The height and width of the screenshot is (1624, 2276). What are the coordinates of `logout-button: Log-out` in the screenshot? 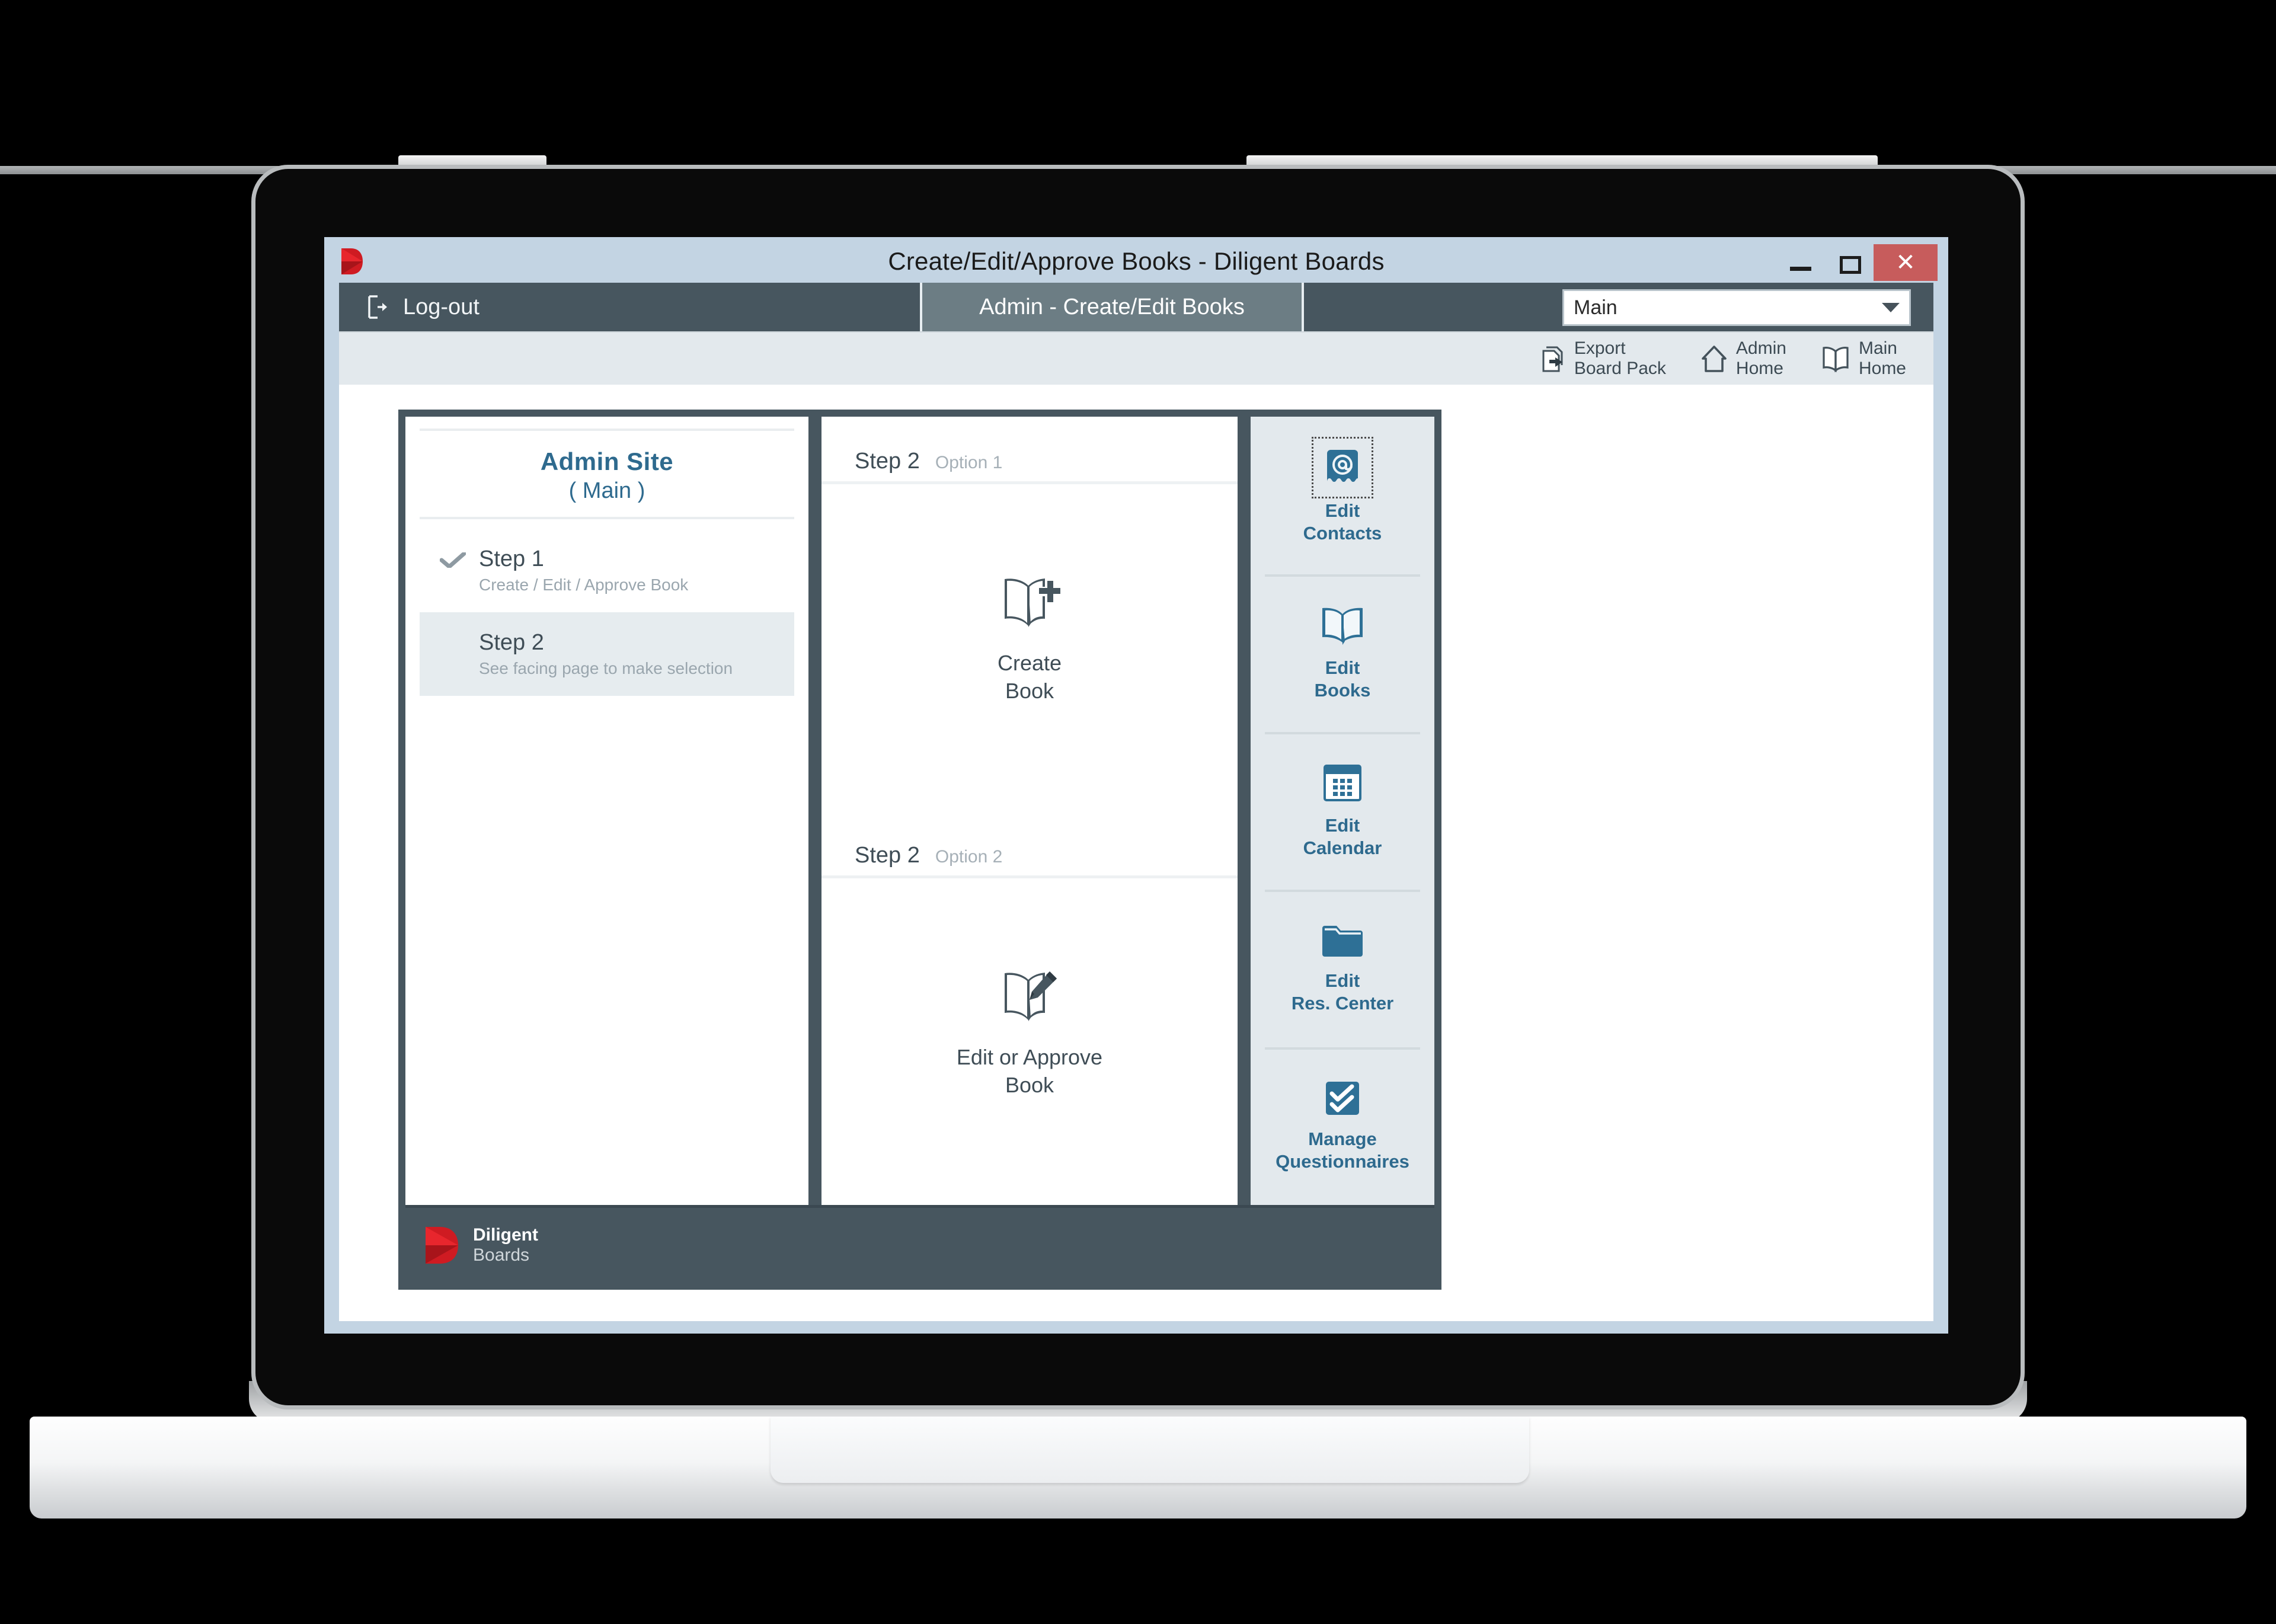 It's located at (629, 307).